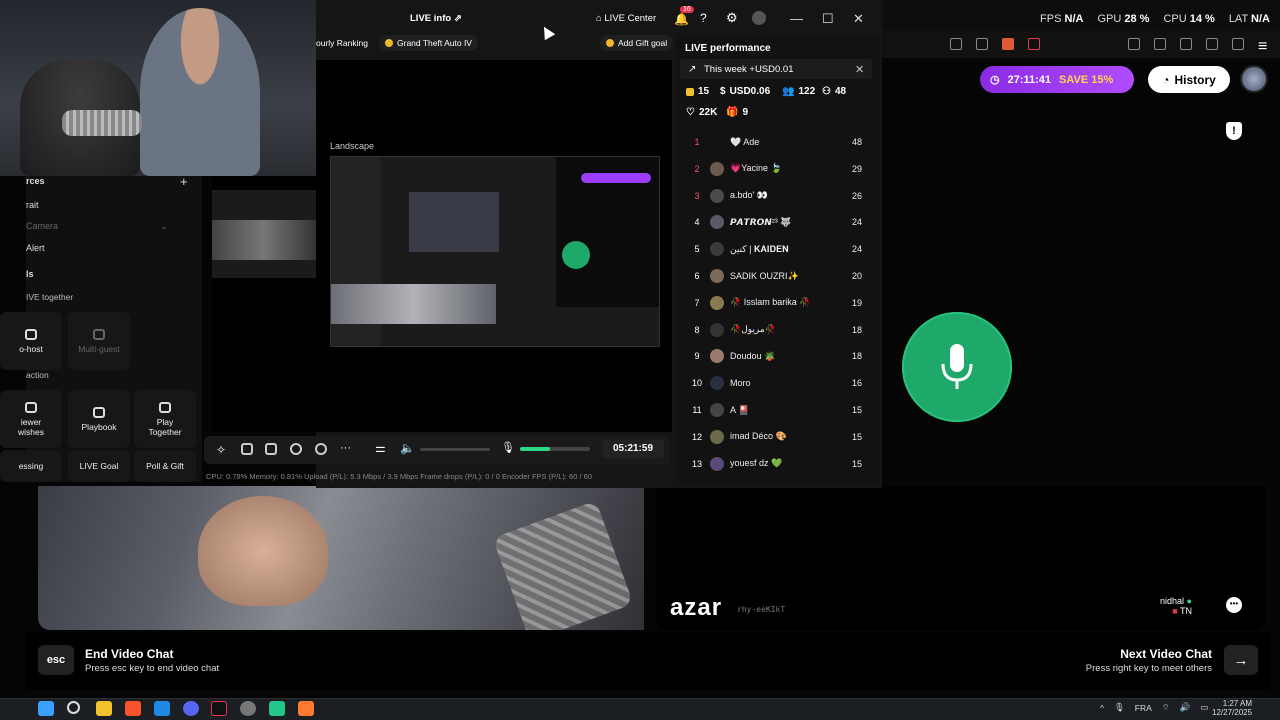  What do you see at coordinates (775, 356) in the screenshot?
I see `ranking-row: 9 Doudou 🪴 18` at bounding box center [775, 356].